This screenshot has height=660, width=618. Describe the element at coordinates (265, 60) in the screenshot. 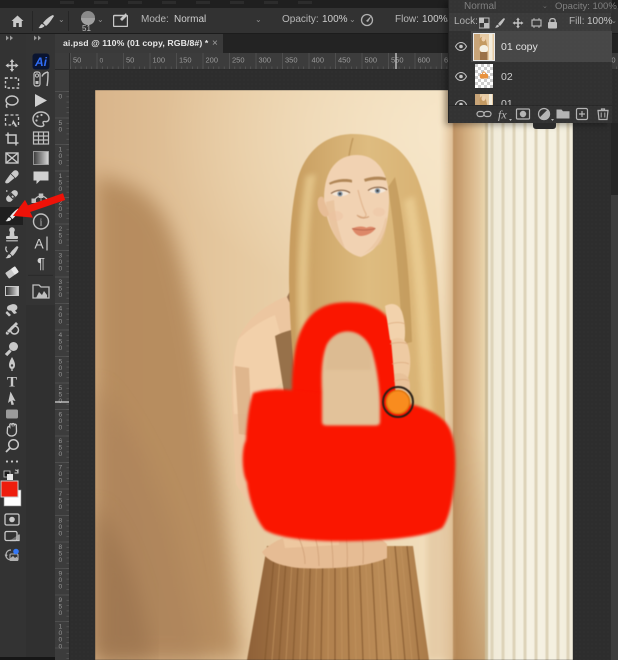

I see `svg-text: 300` at that location.